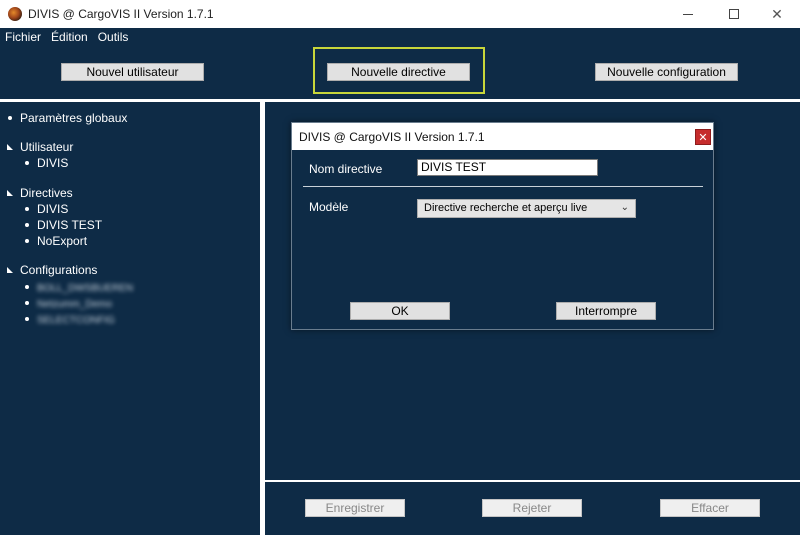  I want to click on tree-group-label: Configurations, so click(59, 270).